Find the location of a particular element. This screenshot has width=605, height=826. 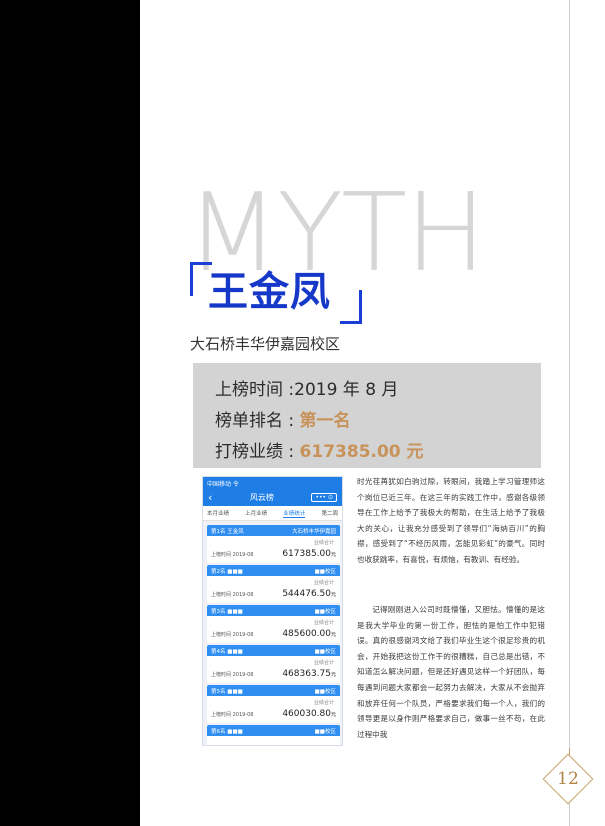

ranking-rank-label: 榜单排名 : is located at coordinates (257, 421).